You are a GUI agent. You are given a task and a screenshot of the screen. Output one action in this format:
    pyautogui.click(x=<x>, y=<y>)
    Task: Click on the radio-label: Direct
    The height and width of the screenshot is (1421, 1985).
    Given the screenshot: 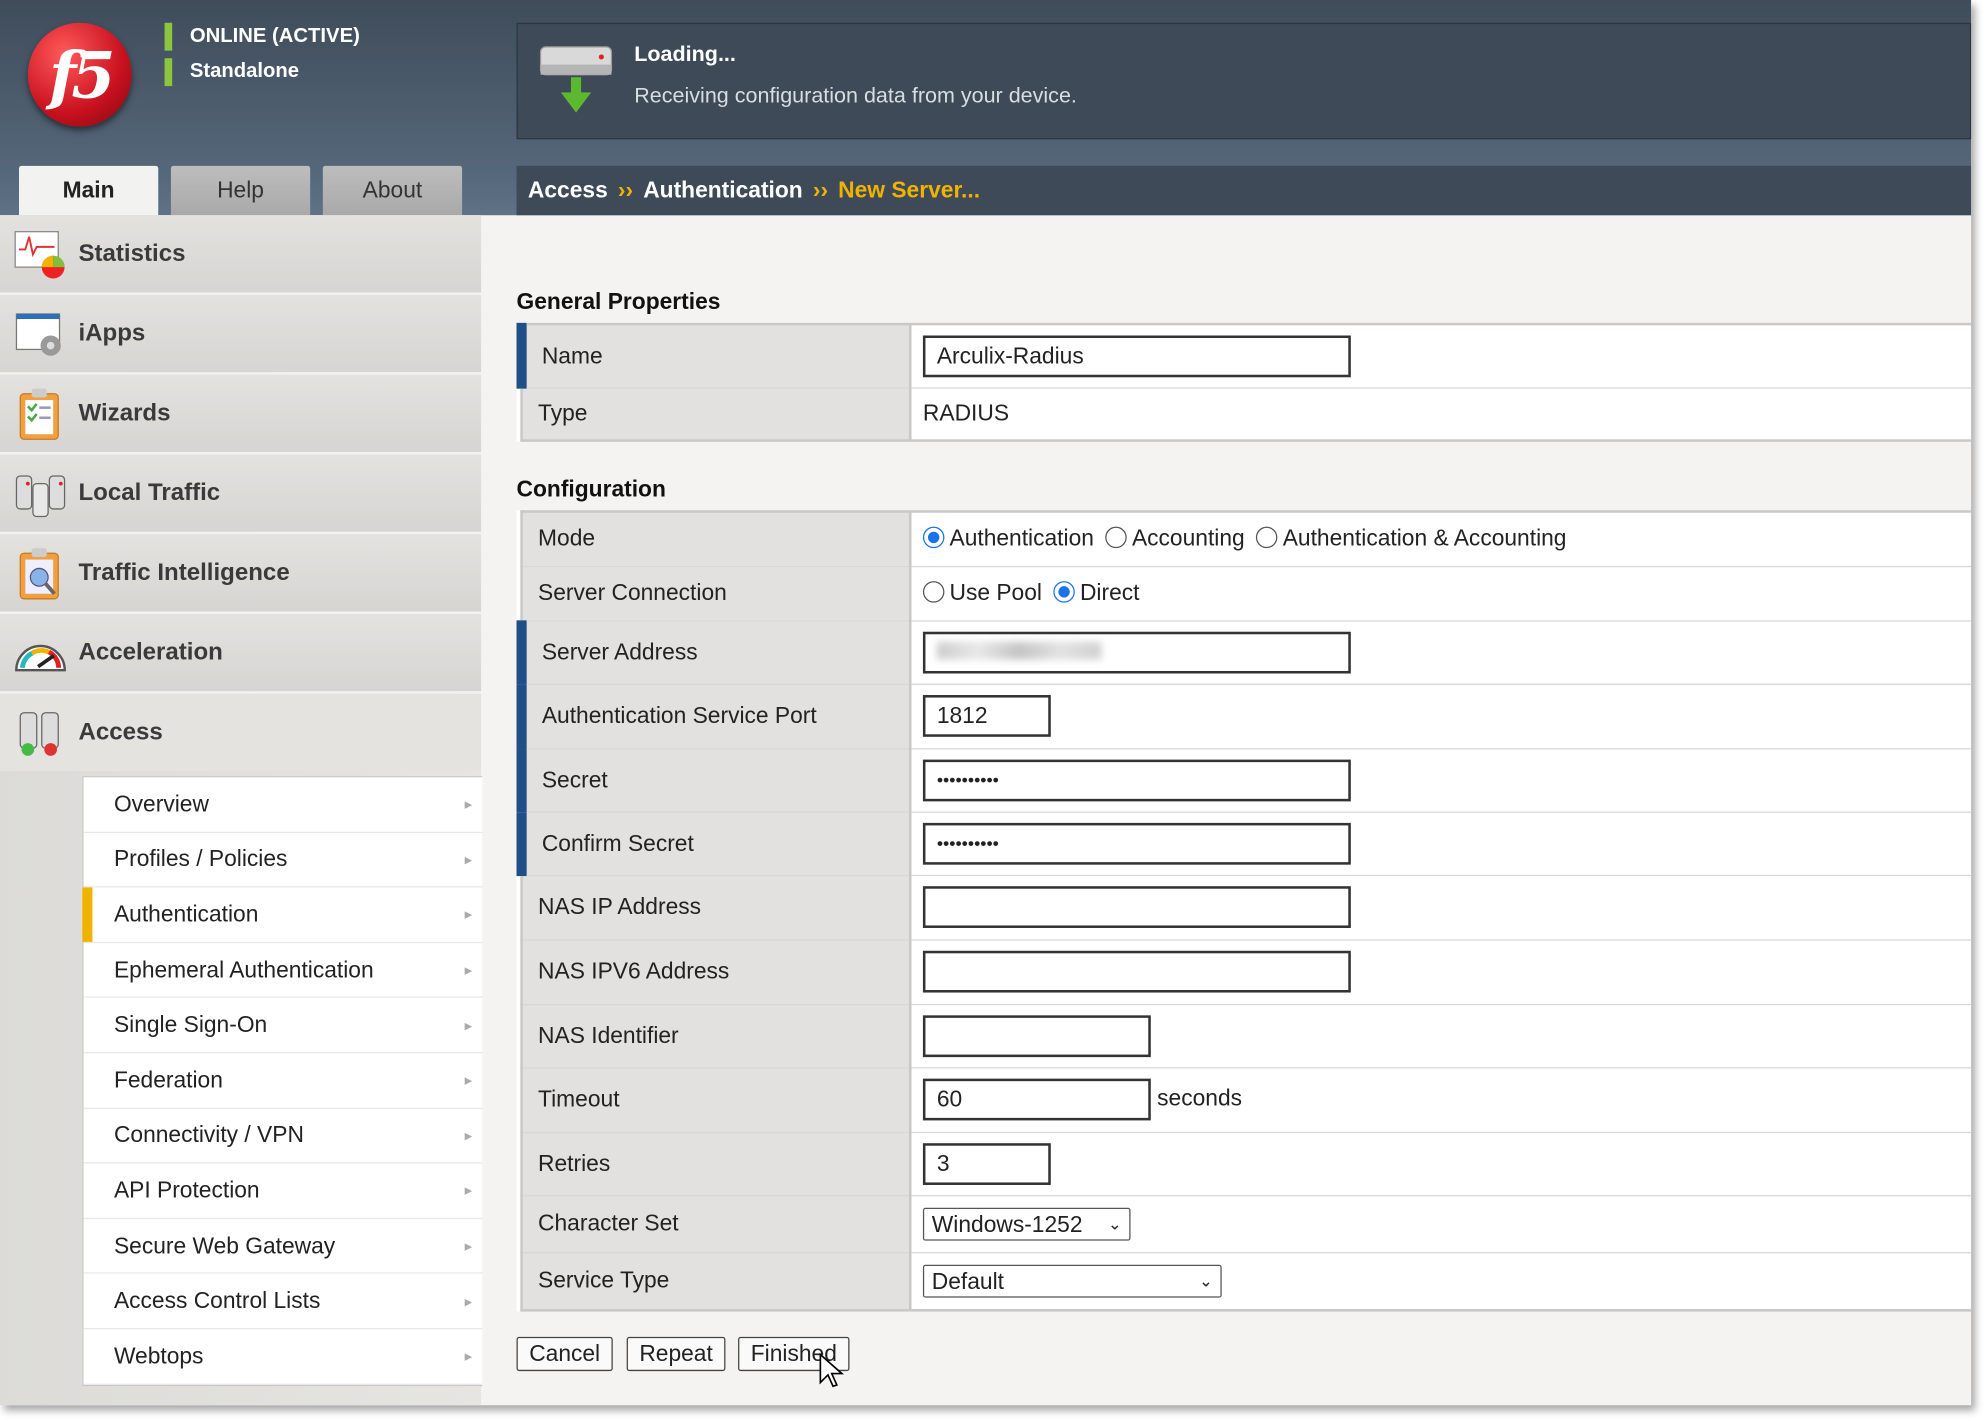 What is the action you would take?
    pyautogui.click(x=1109, y=592)
    